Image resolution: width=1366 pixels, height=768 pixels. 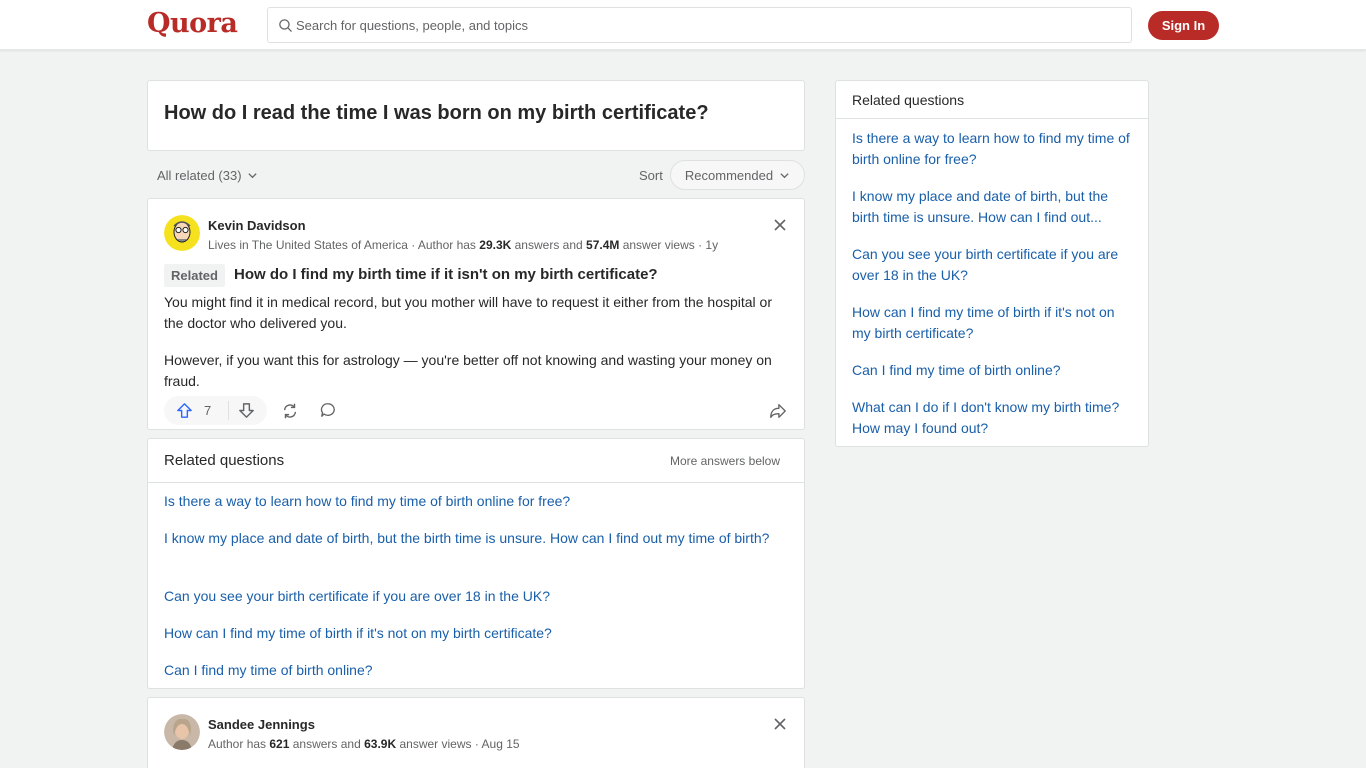 I want to click on sort-label: Sort, so click(x=651, y=175).